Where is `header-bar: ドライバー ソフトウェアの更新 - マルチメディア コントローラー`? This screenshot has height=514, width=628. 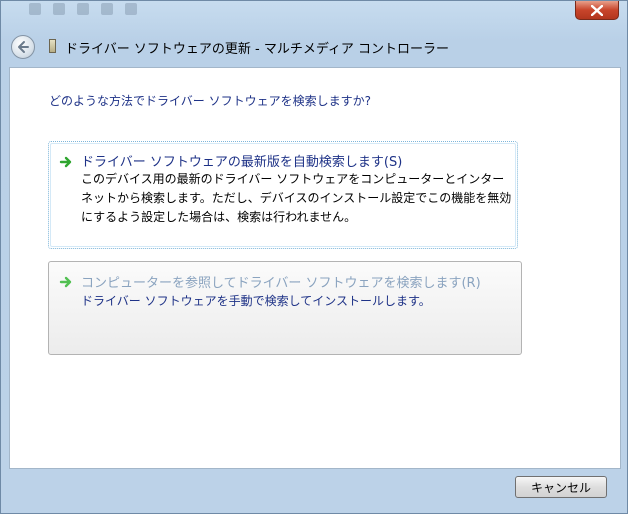
header-bar: ドライバー ソフトウェアの更新 - マルチメディア コントローラー is located at coordinates (315, 48).